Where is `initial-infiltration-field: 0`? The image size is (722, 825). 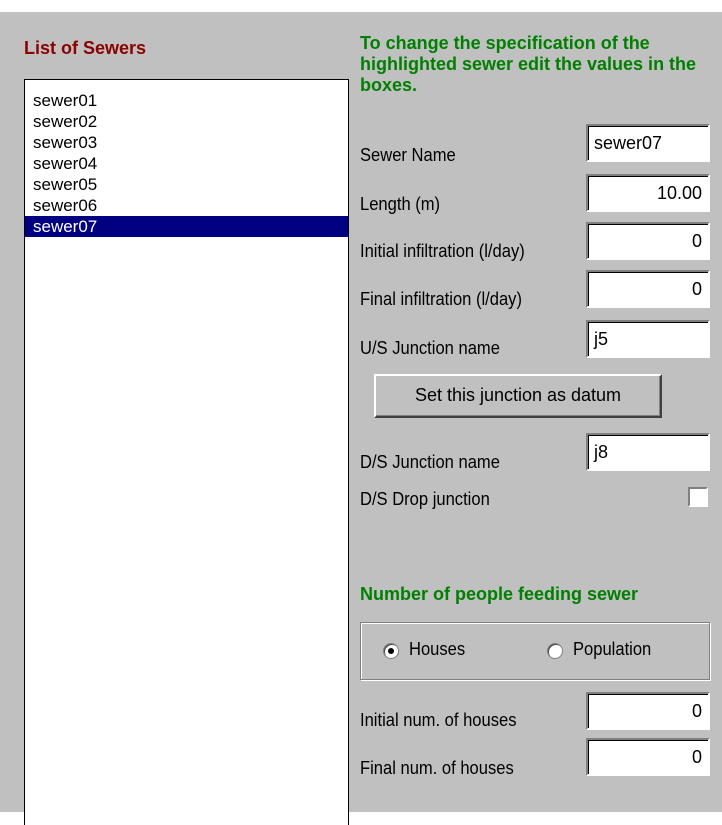
initial-infiltration-field: 0 is located at coordinates (648, 241).